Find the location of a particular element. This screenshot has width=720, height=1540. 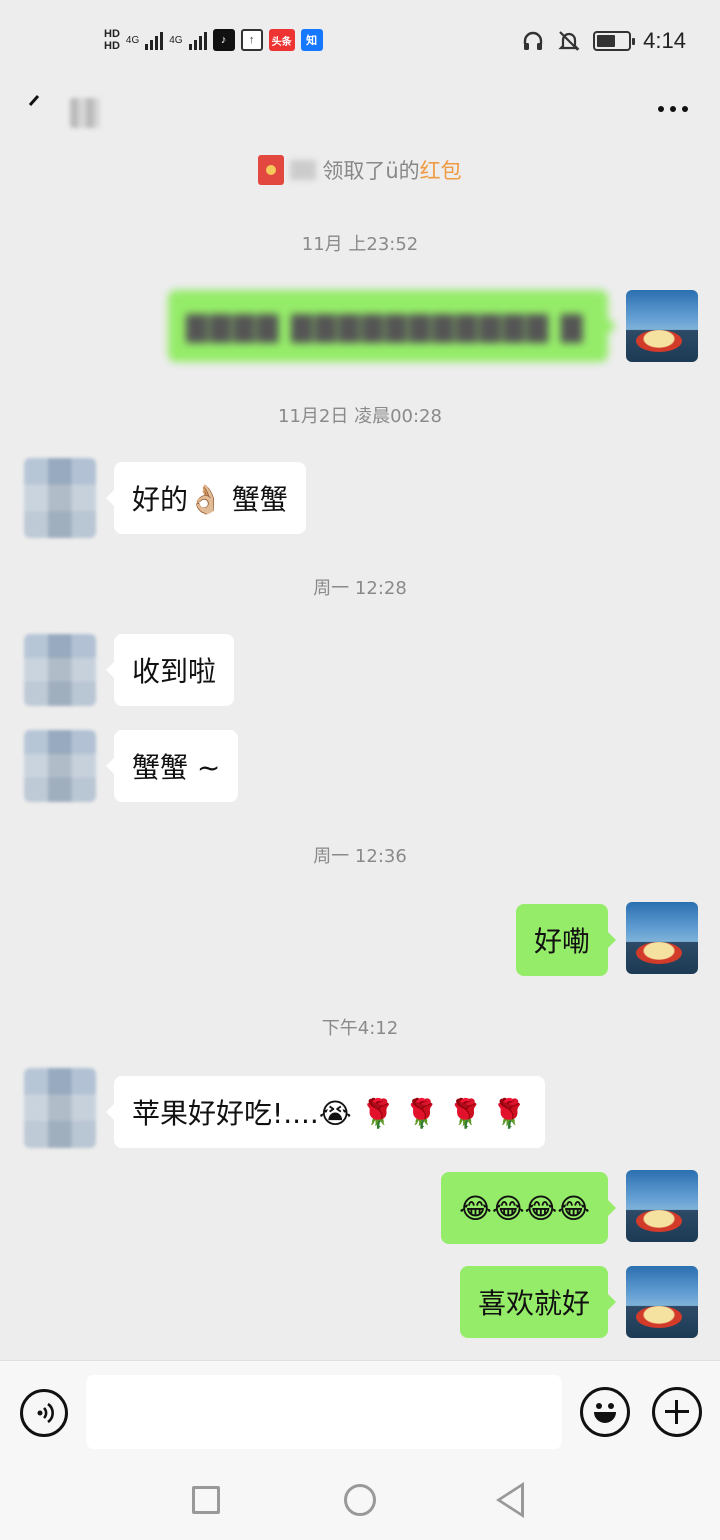

message-row-them: 苹果好好吃!....😭 🌹 🌹 🌹 🌹 is located at coordinates (360, 1108).